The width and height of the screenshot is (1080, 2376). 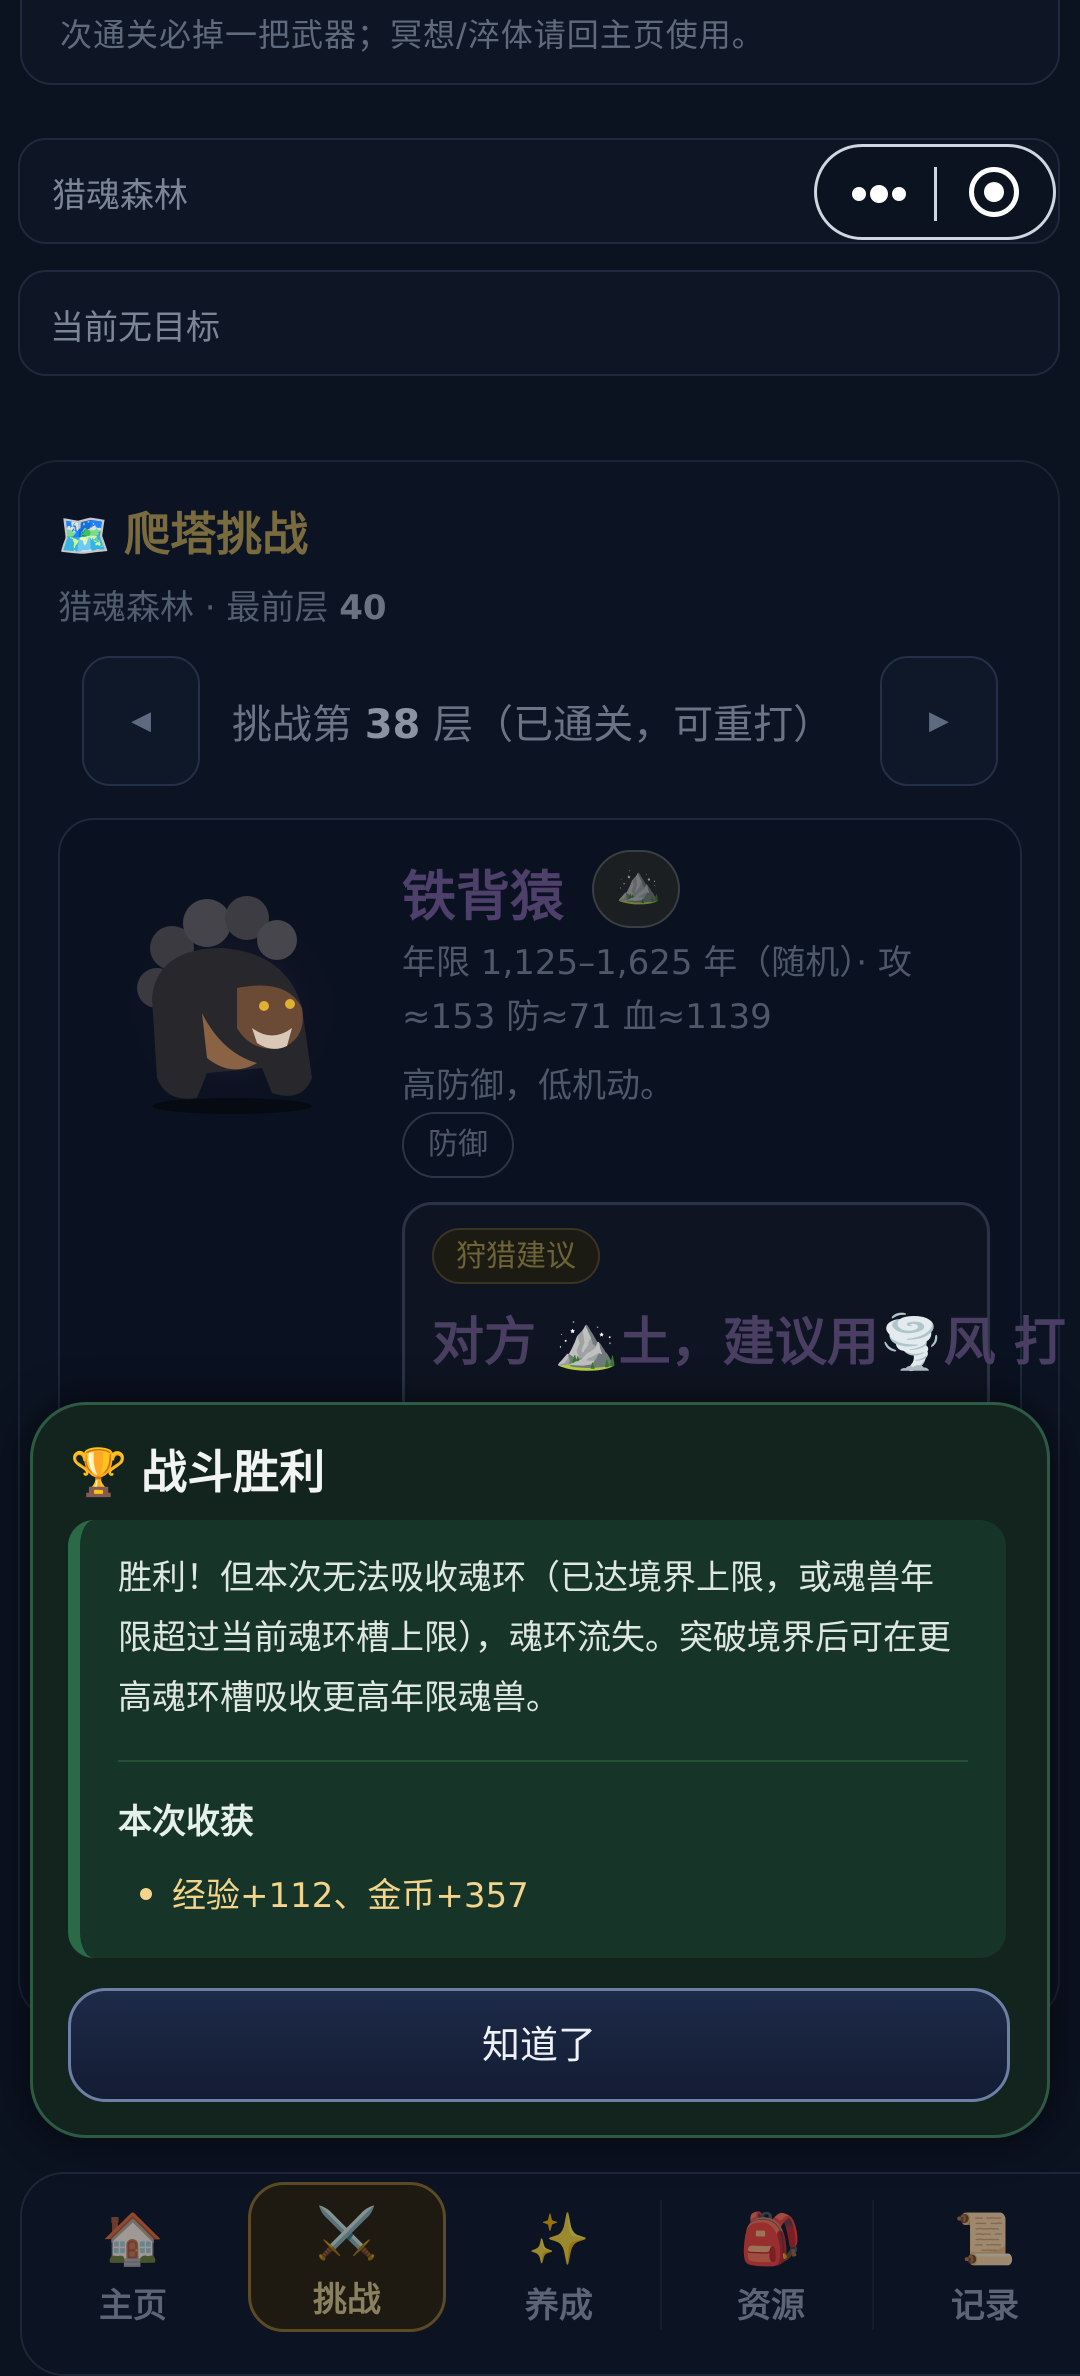 What do you see at coordinates (133, 2306) in the screenshot?
I see `nav-label-home: 主页` at bounding box center [133, 2306].